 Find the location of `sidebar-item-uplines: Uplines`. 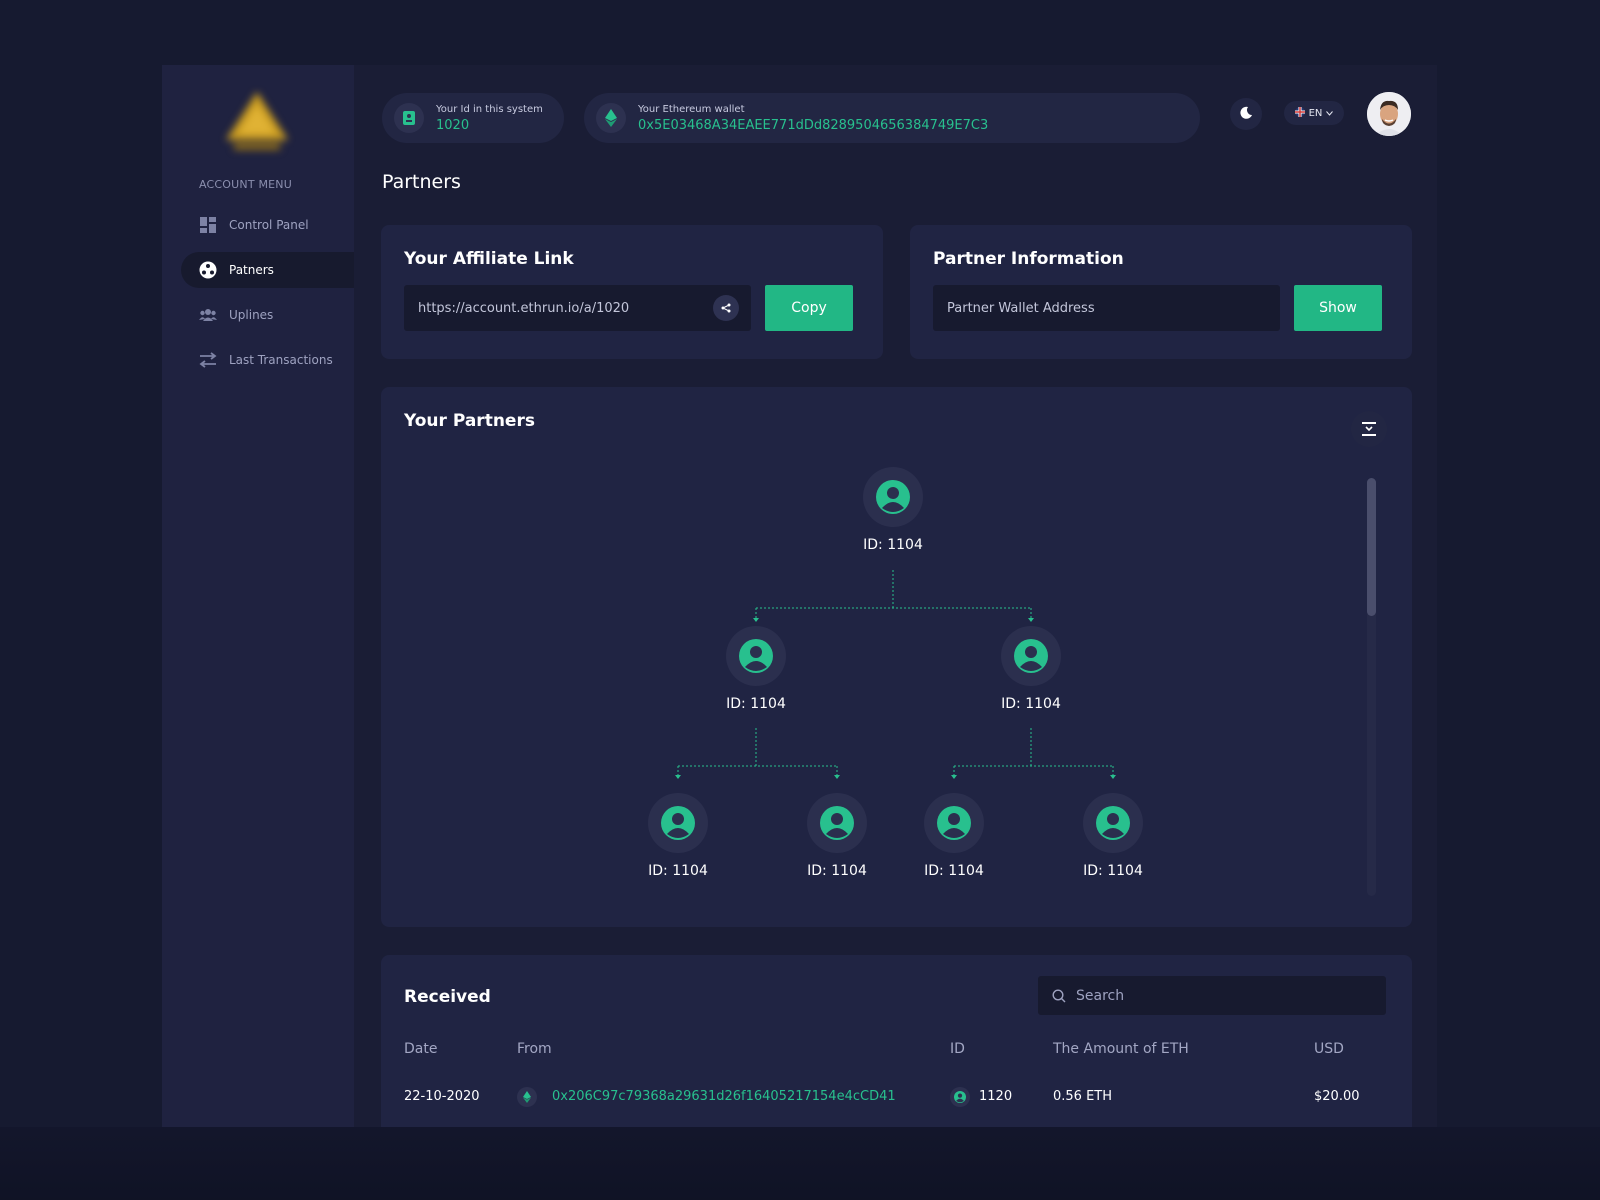

sidebar-item-uplines: Uplines is located at coordinates (267, 315).